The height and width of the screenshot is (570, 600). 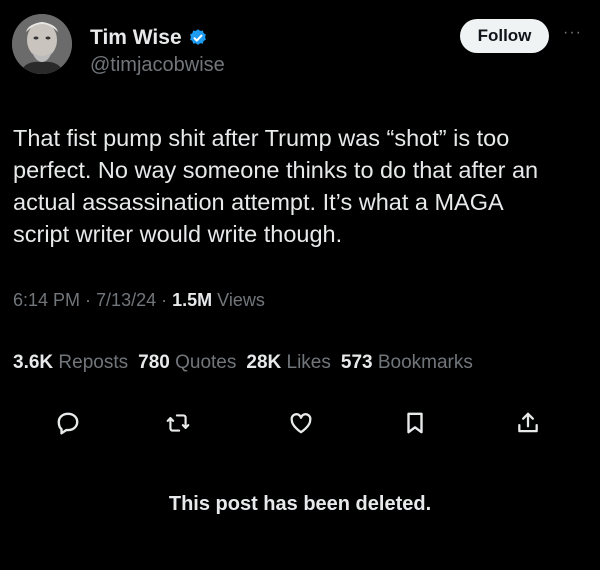 What do you see at coordinates (136, 38) in the screenshot?
I see `user-name: Tim Wise` at bounding box center [136, 38].